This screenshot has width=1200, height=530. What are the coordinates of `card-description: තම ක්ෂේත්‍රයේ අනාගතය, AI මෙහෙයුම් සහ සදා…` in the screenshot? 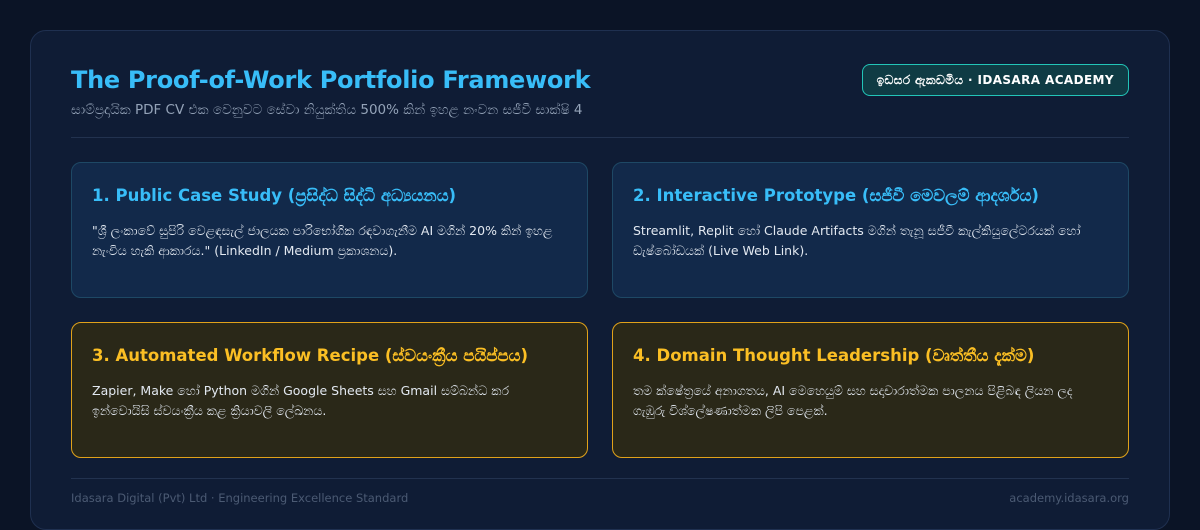 It's located at (853, 400).